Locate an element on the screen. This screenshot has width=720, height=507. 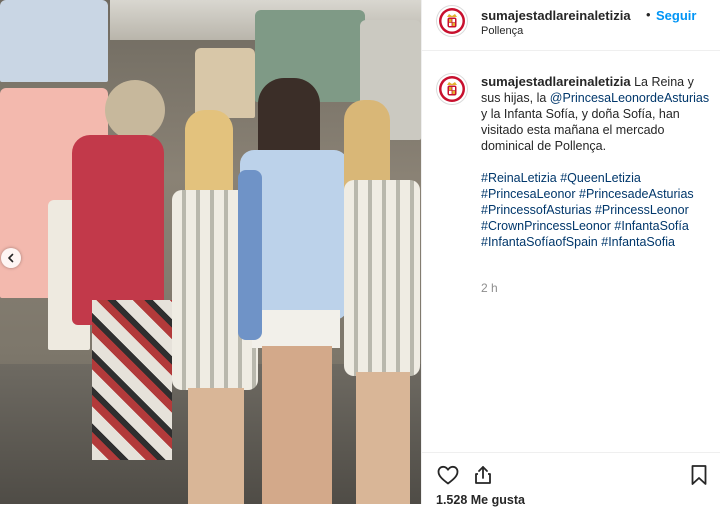
share-icon is located at coordinates (483, 475).